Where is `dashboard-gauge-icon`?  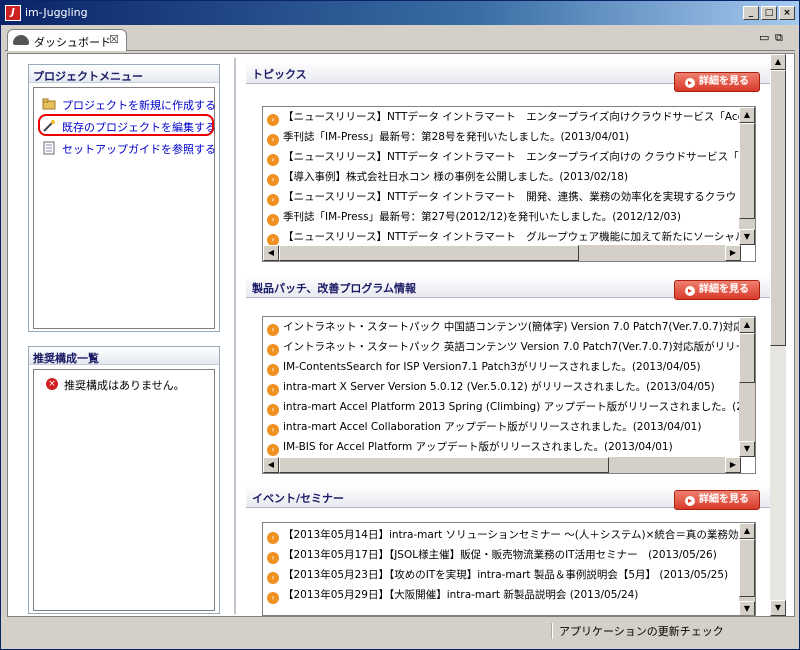
dashboard-gauge-icon is located at coordinates (21, 40).